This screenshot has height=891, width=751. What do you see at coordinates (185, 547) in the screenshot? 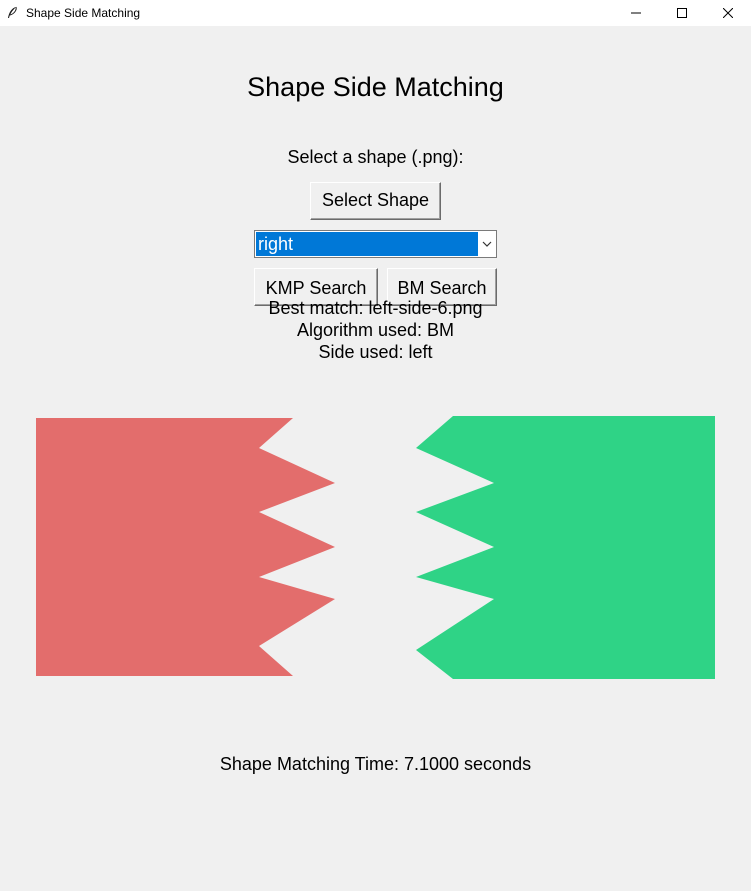
I see `selected-shape-image` at bounding box center [185, 547].